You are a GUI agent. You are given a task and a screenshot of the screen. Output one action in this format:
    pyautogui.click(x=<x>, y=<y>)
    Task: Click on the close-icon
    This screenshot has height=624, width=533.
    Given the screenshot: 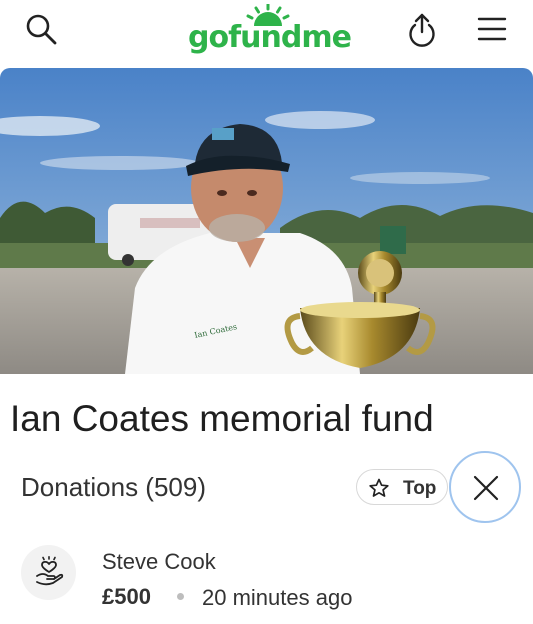 What is the action you would take?
    pyautogui.click(x=486, y=488)
    